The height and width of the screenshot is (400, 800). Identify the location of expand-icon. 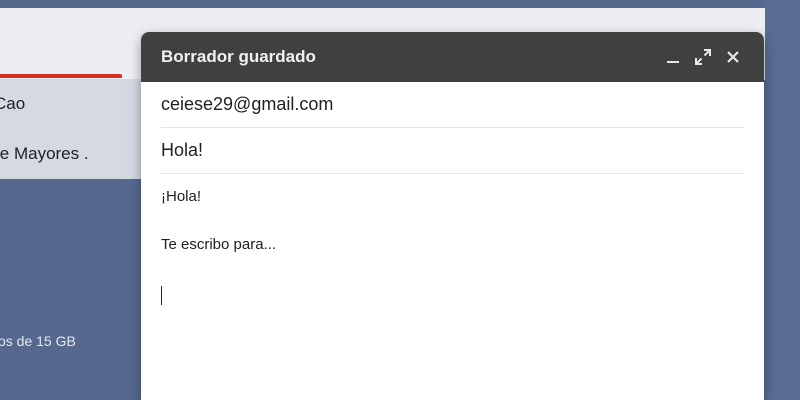
(703, 57).